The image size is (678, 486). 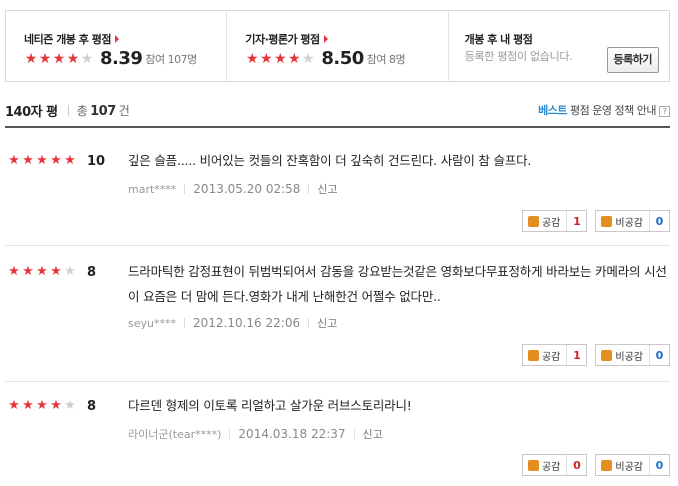 What do you see at coordinates (552, 110) in the screenshot?
I see `best-label: 베스트` at bounding box center [552, 110].